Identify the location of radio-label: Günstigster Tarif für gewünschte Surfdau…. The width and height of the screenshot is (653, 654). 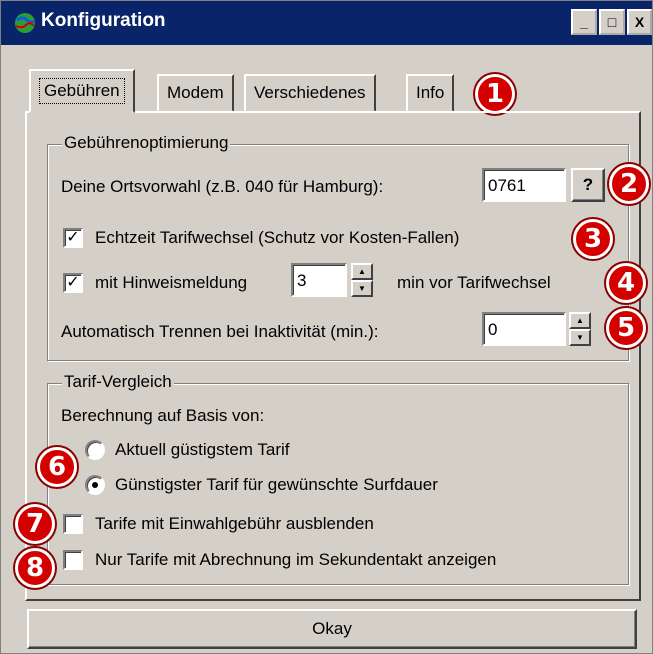
(276, 484).